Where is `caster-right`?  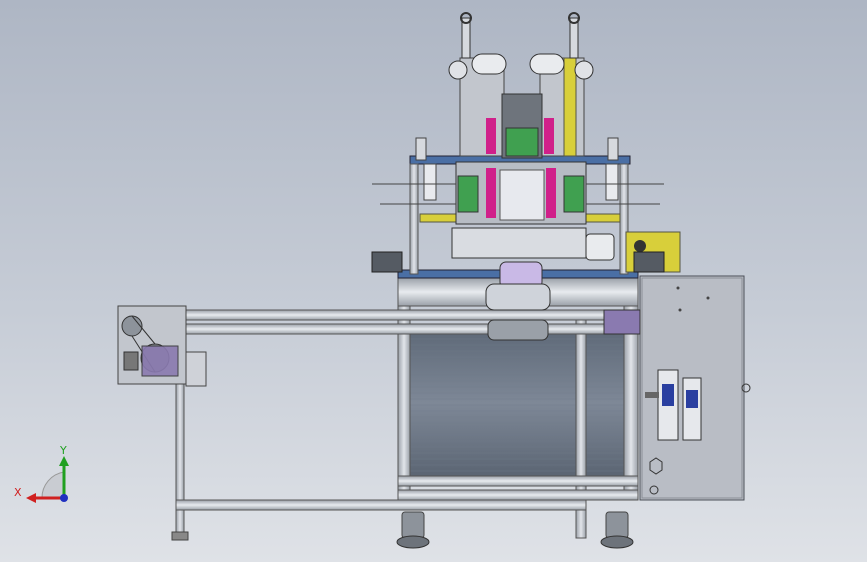 caster-right is located at coordinates (617, 530).